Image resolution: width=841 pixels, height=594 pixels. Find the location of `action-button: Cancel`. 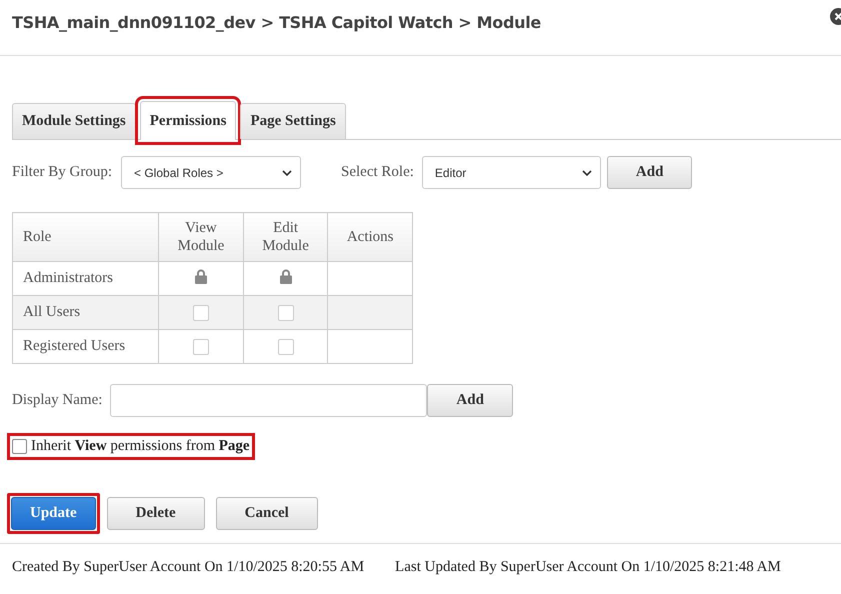

action-button: Cancel is located at coordinates (267, 513).